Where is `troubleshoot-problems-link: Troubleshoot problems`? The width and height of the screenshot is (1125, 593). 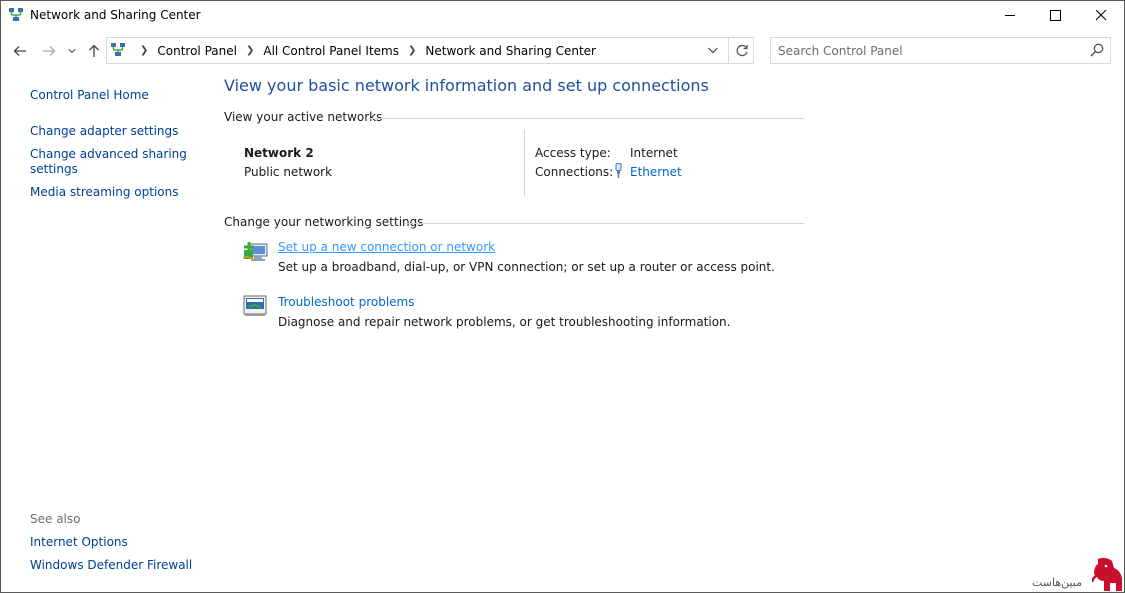 troubleshoot-problems-link: Troubleshoot problems is located at coordinates (346, 302).